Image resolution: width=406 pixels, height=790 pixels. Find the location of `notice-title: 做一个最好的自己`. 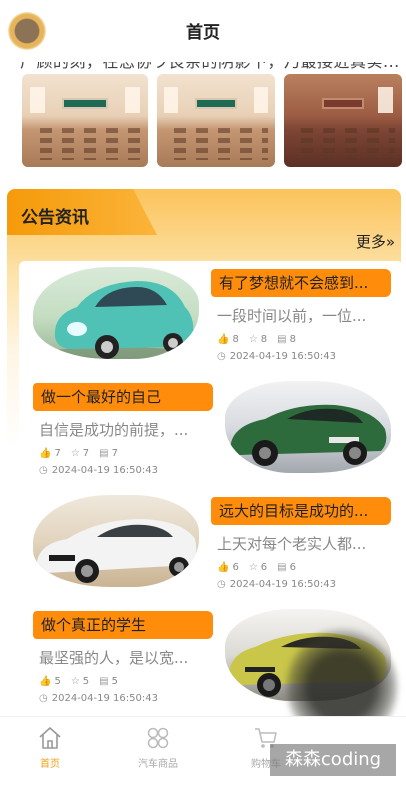

notice-title: 做一个最好的自己 is located at coordinates (123, 397).